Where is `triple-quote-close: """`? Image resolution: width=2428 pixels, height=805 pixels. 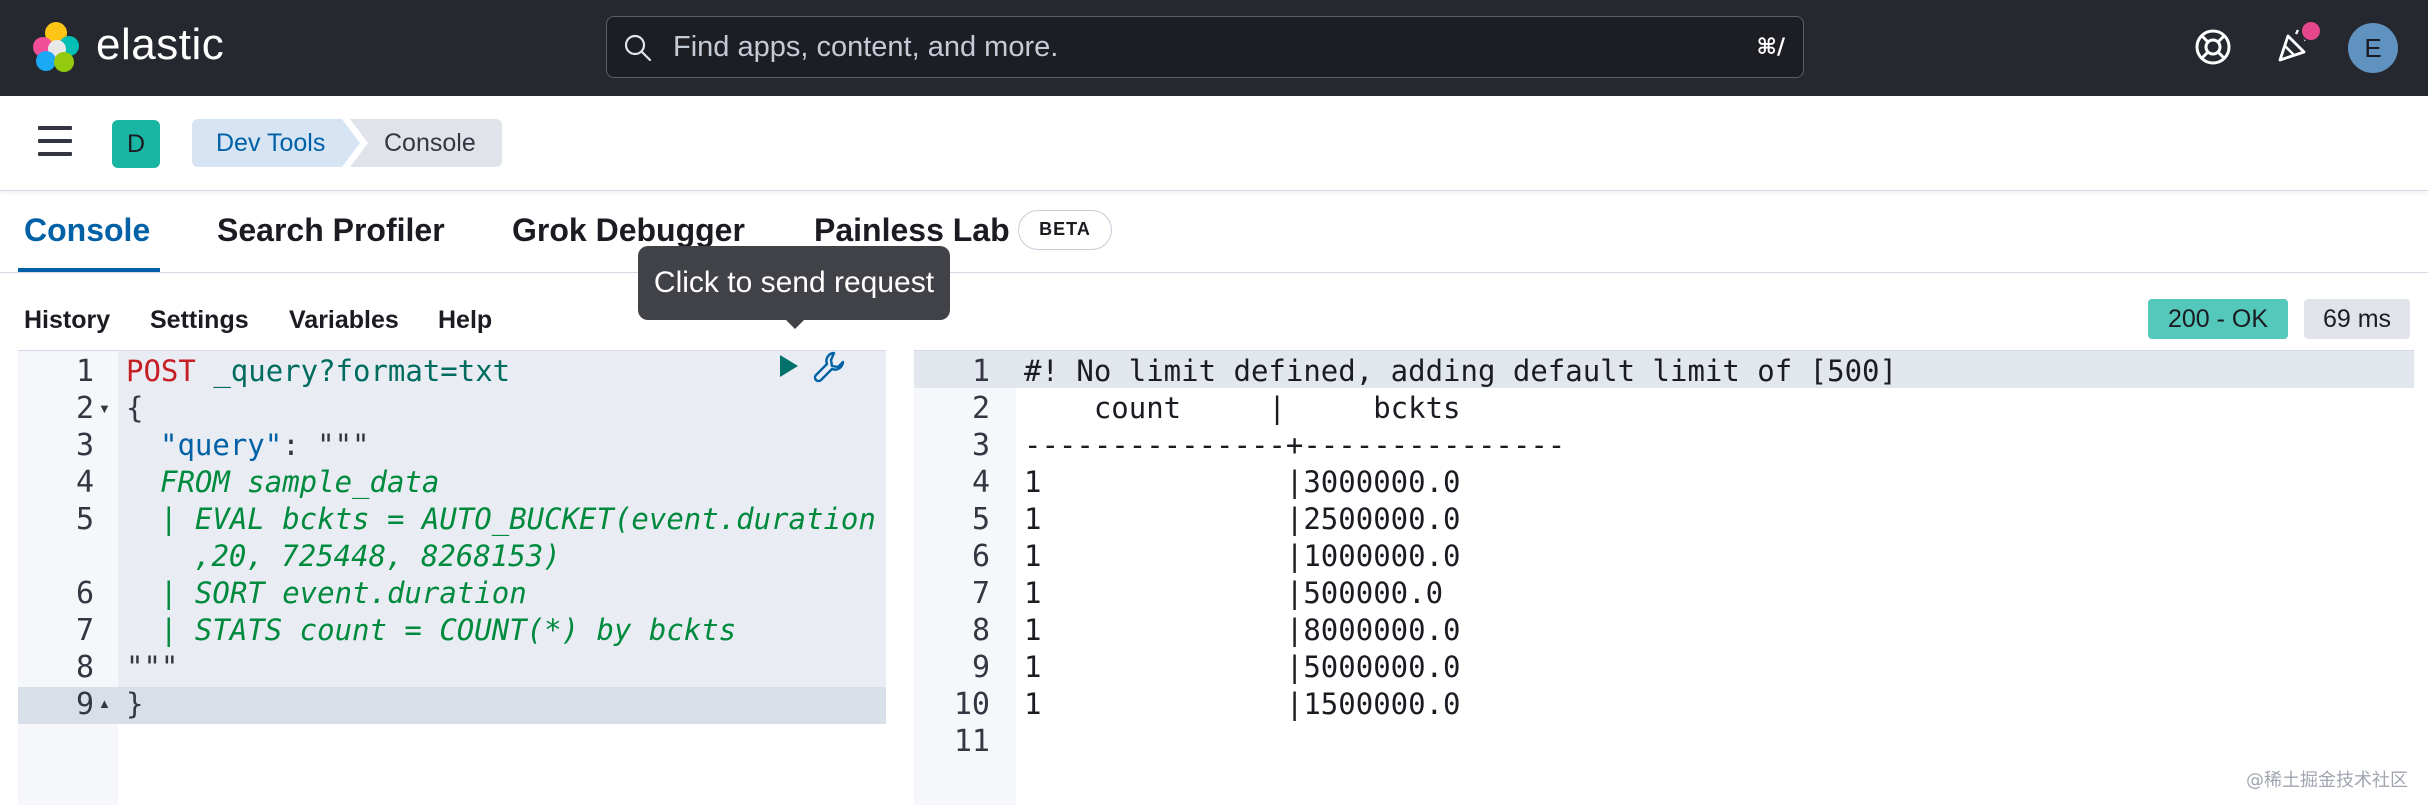 triple-quote-close: """ is located at coordinates (152, 667).